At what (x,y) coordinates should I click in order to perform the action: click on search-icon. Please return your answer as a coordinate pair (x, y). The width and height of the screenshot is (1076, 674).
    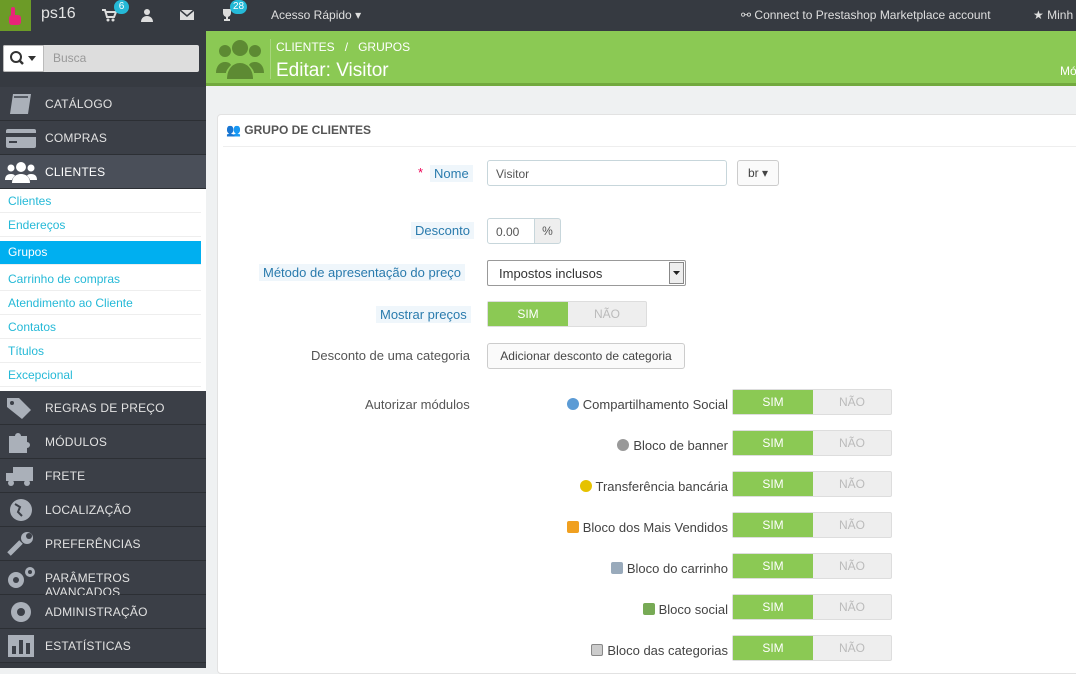
    Looking at the image, I should click on (23, 58).